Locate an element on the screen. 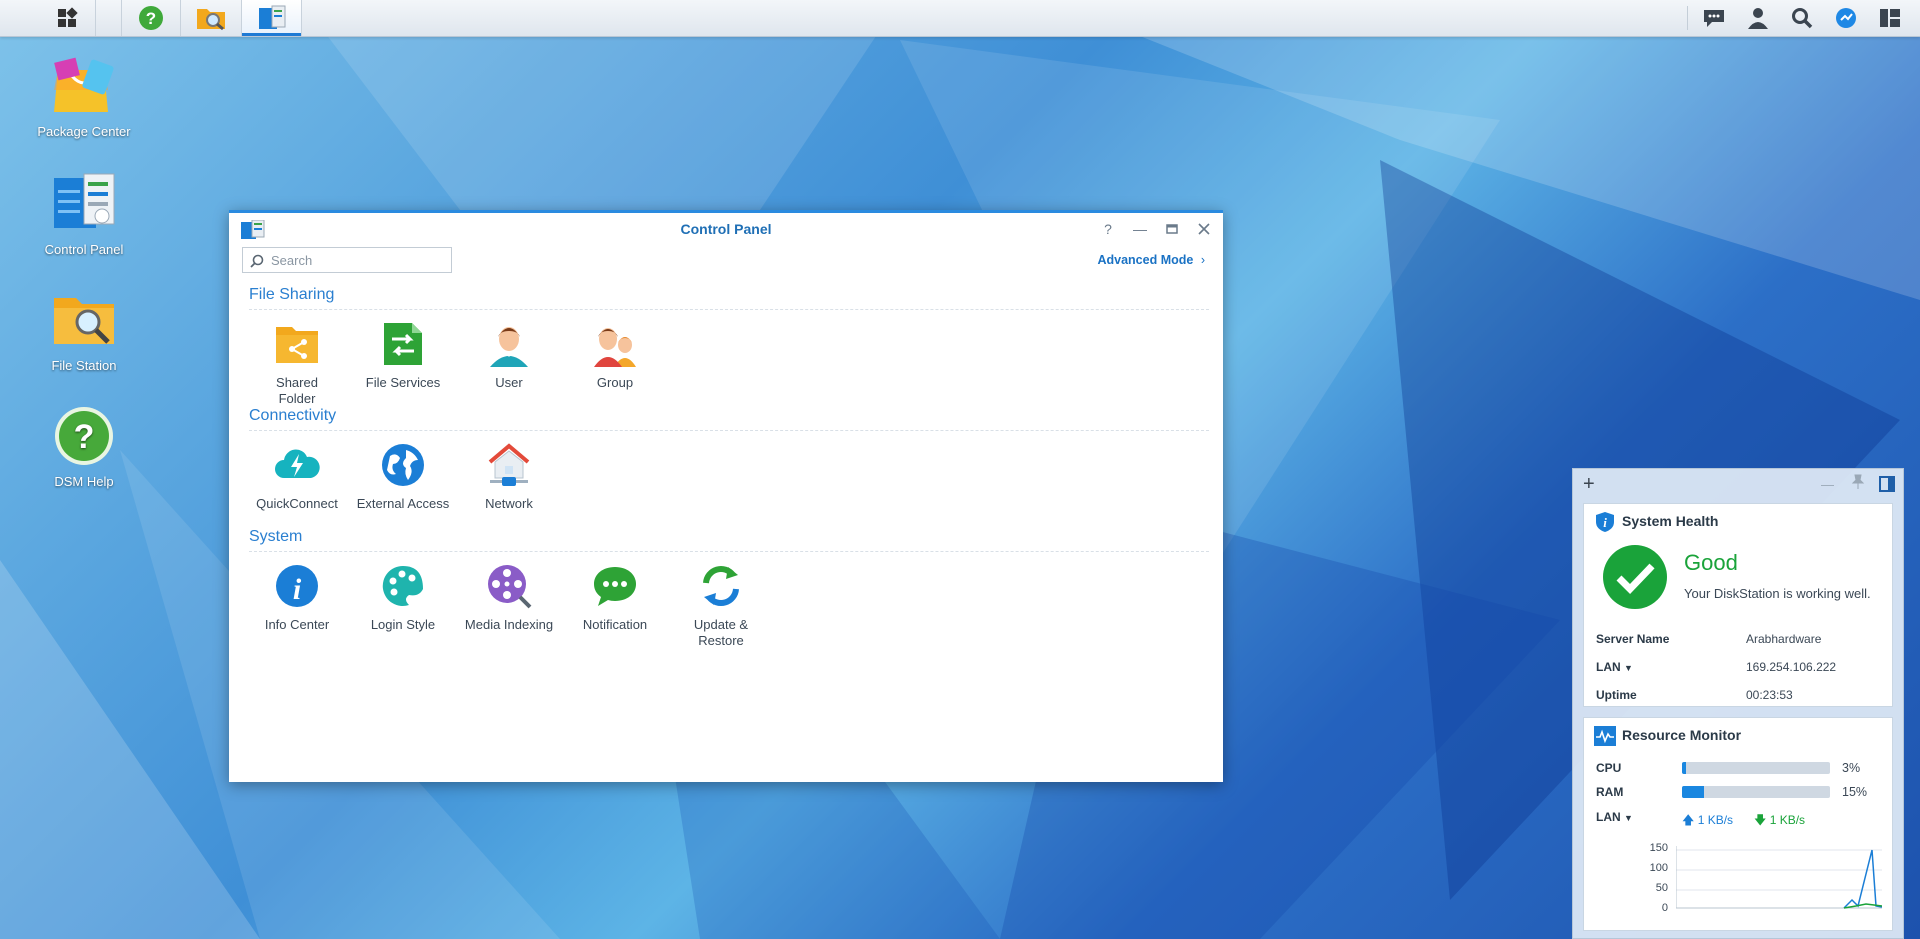 Image resolution: width=1920 pixels, height=939 pixels. app-file-services: File Services is located at coordinates (403, 356).